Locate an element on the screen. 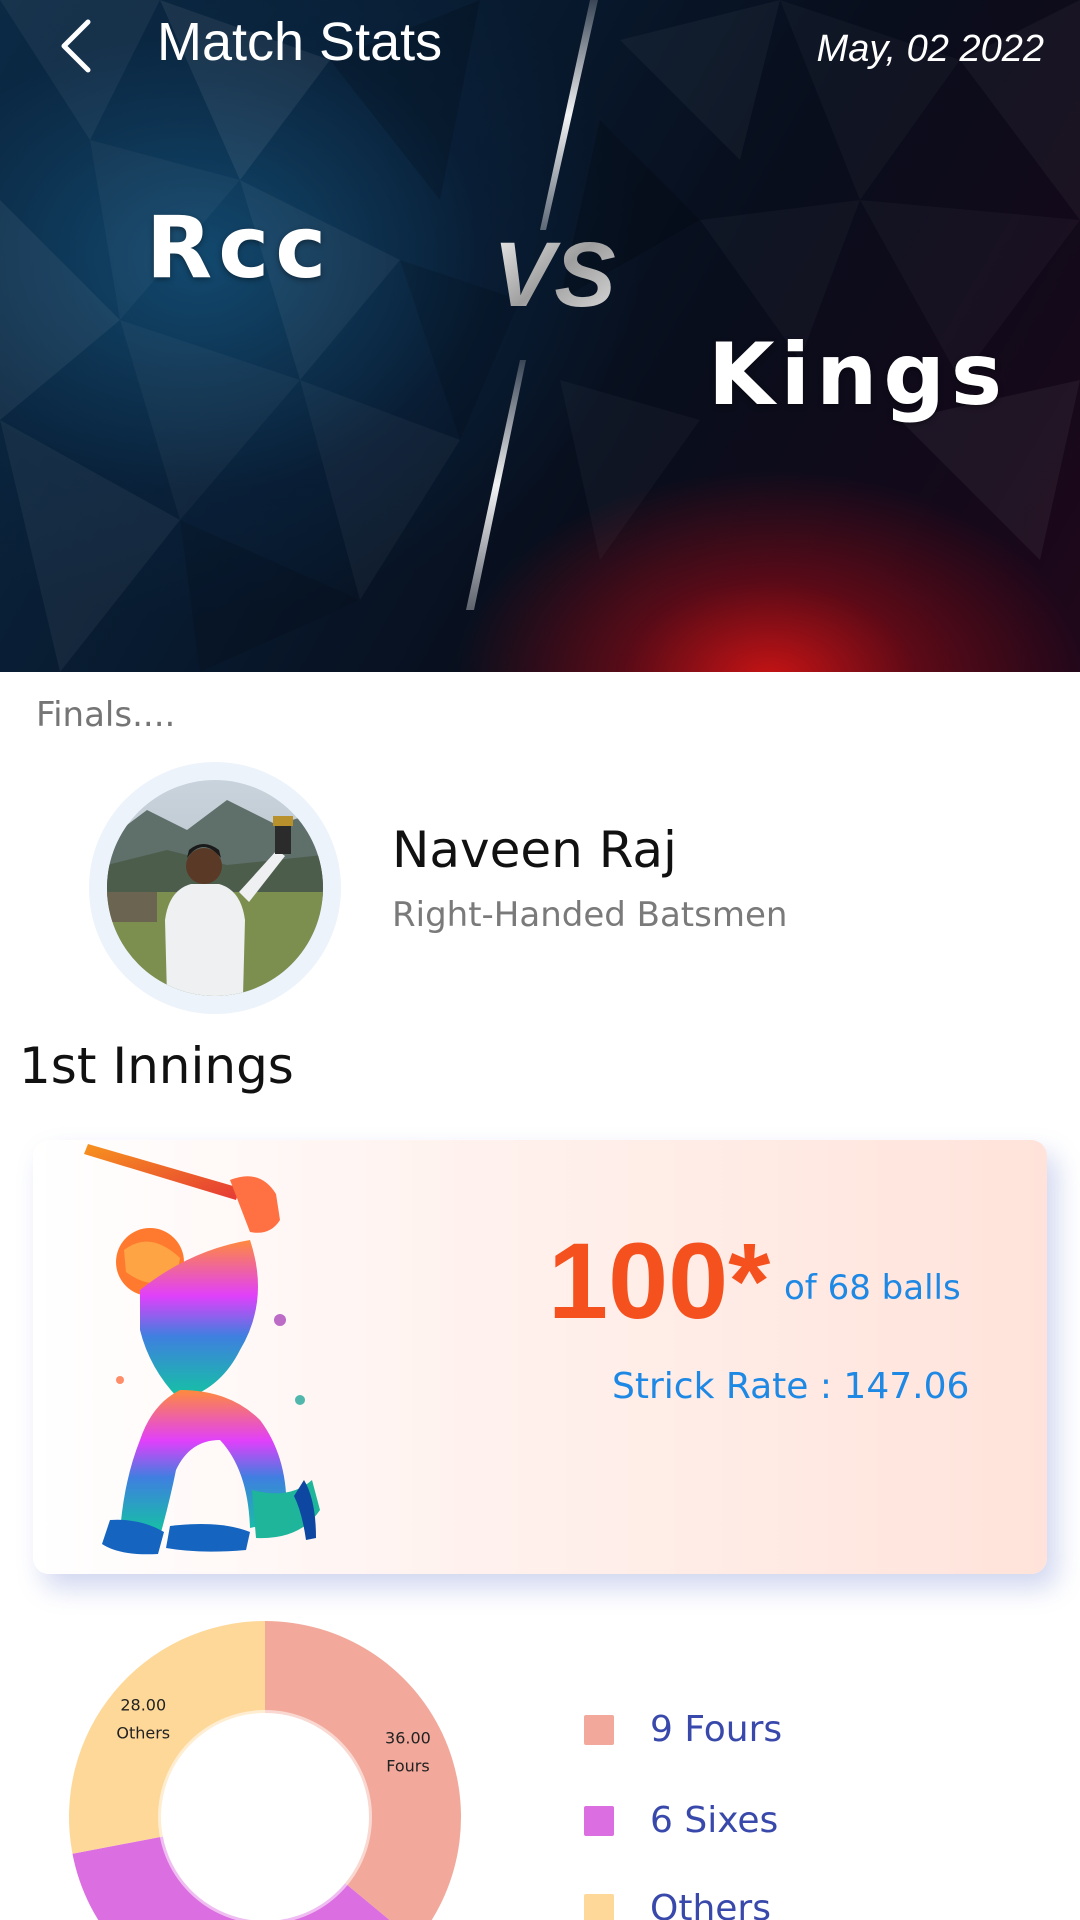 This screenshot has height=1920, width=1080. legend-swatch-others is located at coordinates (599, 1907).